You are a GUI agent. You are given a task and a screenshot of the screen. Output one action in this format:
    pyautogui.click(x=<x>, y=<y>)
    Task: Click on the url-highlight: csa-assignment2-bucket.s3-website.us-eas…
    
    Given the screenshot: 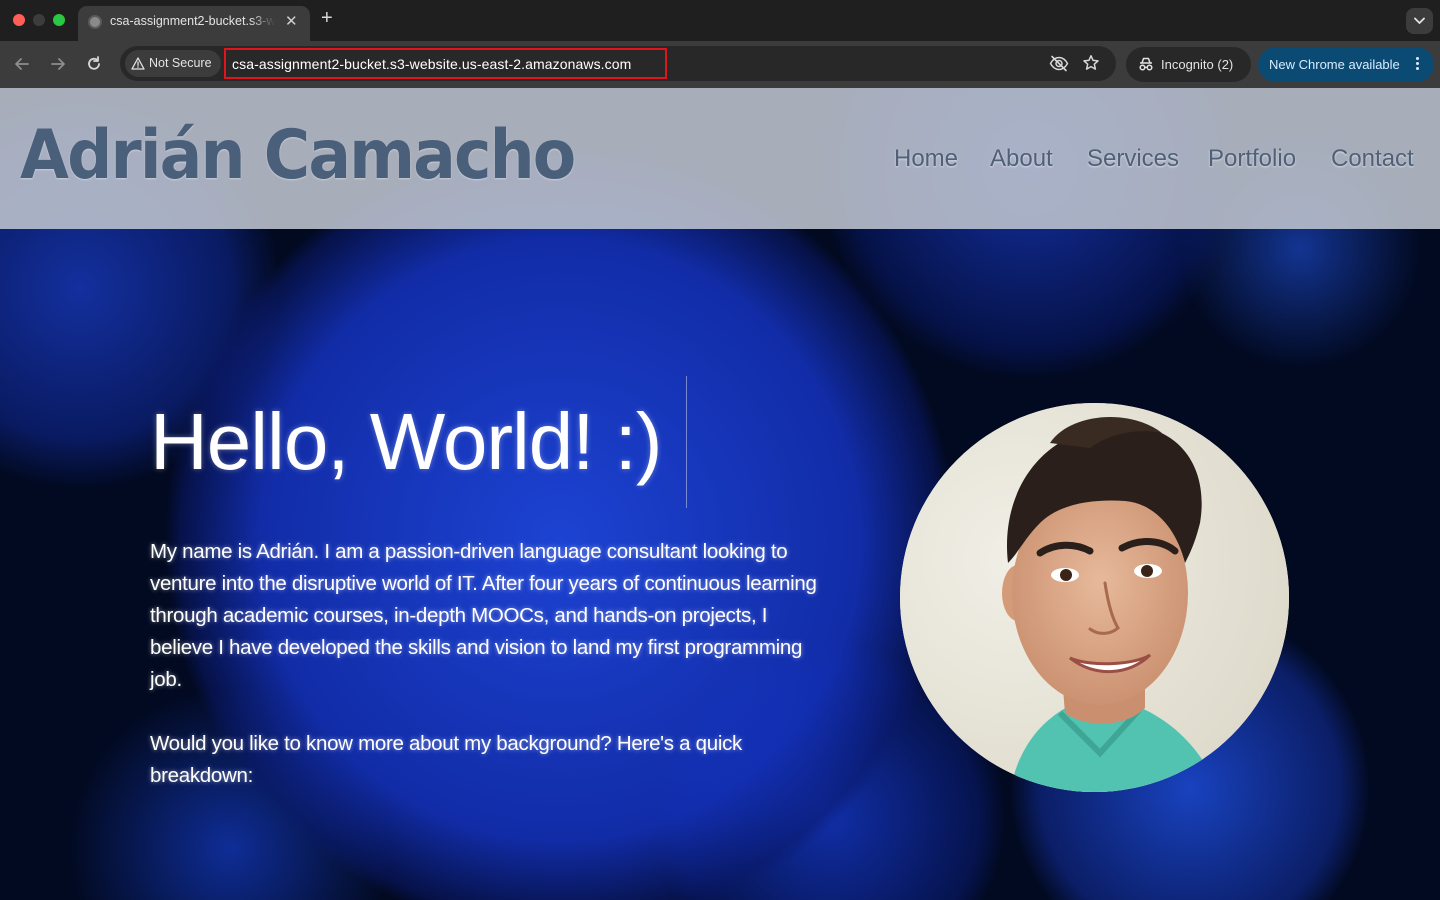 What is the action you would take?
    pyautogui.click(x=445, y=63)
    